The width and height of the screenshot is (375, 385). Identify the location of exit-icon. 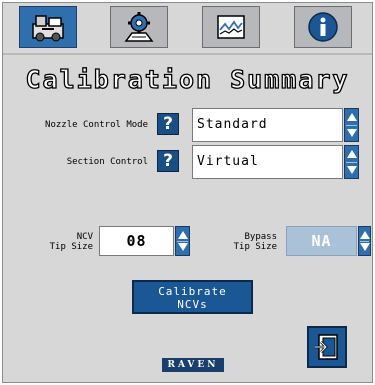
(326, 347).